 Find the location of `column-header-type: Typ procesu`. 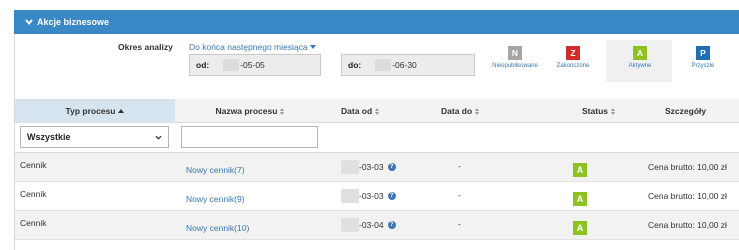

column-header-type: Typ procesu is located at coordinates (95, 111).